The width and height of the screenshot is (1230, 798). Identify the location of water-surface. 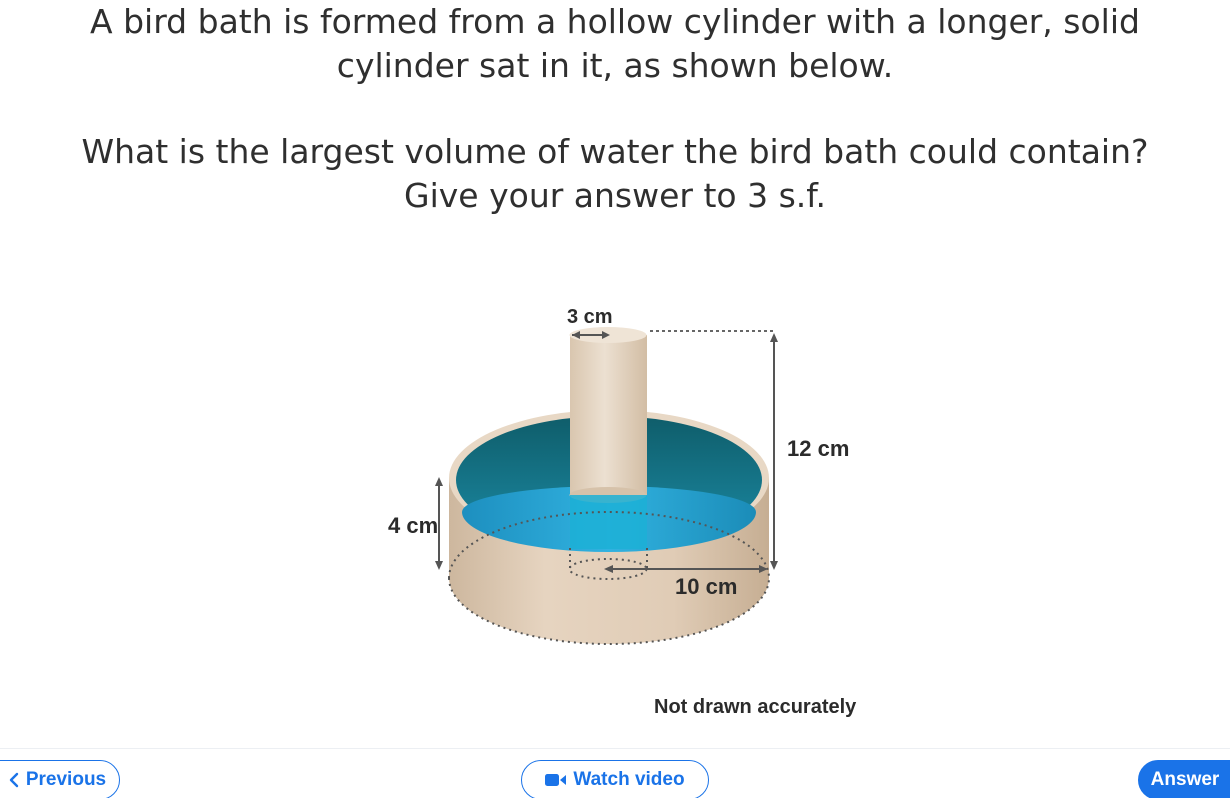
(609, 519).